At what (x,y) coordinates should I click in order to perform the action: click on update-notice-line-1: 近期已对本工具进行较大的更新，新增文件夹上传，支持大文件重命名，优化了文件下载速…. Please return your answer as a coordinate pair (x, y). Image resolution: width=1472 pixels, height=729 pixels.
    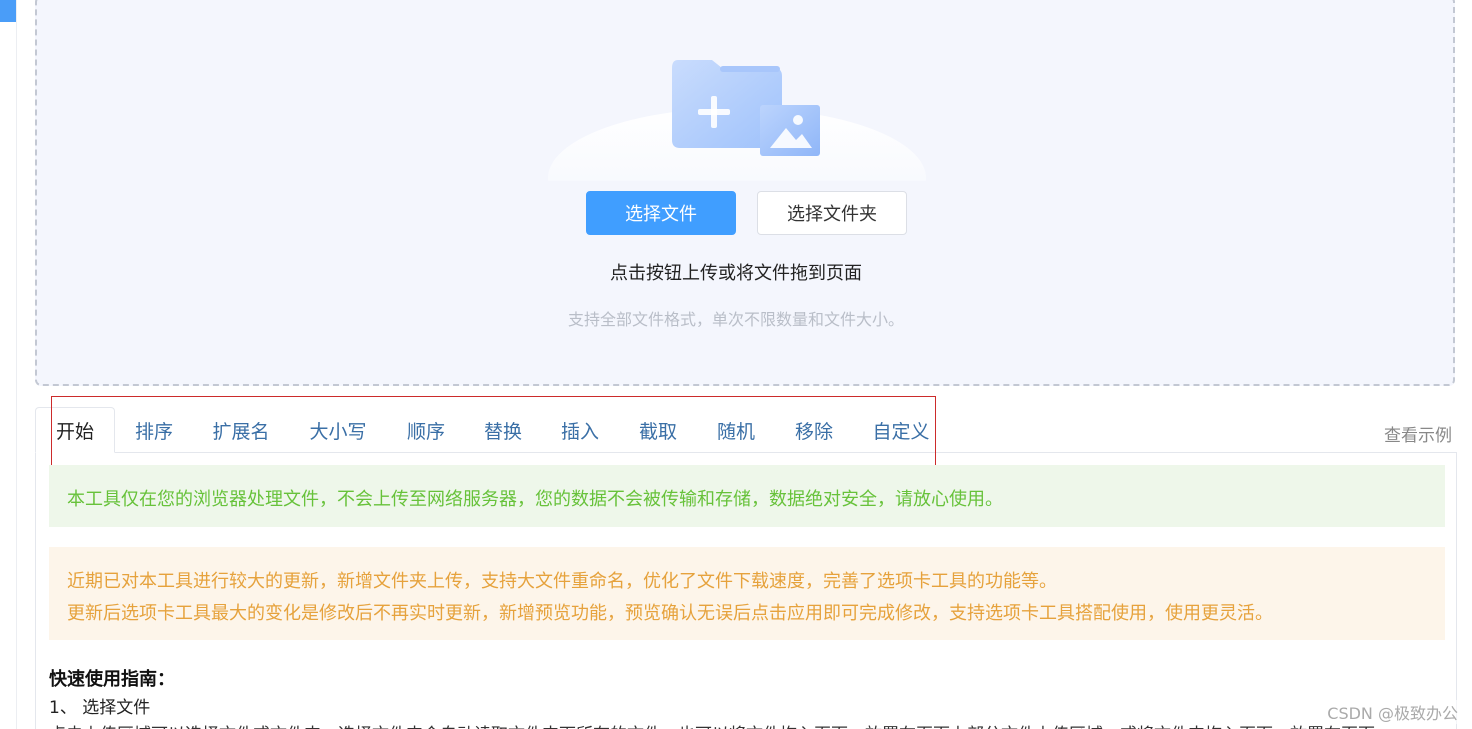
    Looking at the image, I should click on (562, 581).